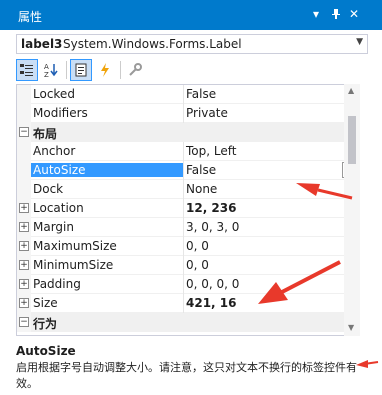 The height and width of the screenshot is (395, 382). What do you see at coordinates (187, 132) in the screenshot?
I see `category-row: − 布局` at bounding box center [187, 132].